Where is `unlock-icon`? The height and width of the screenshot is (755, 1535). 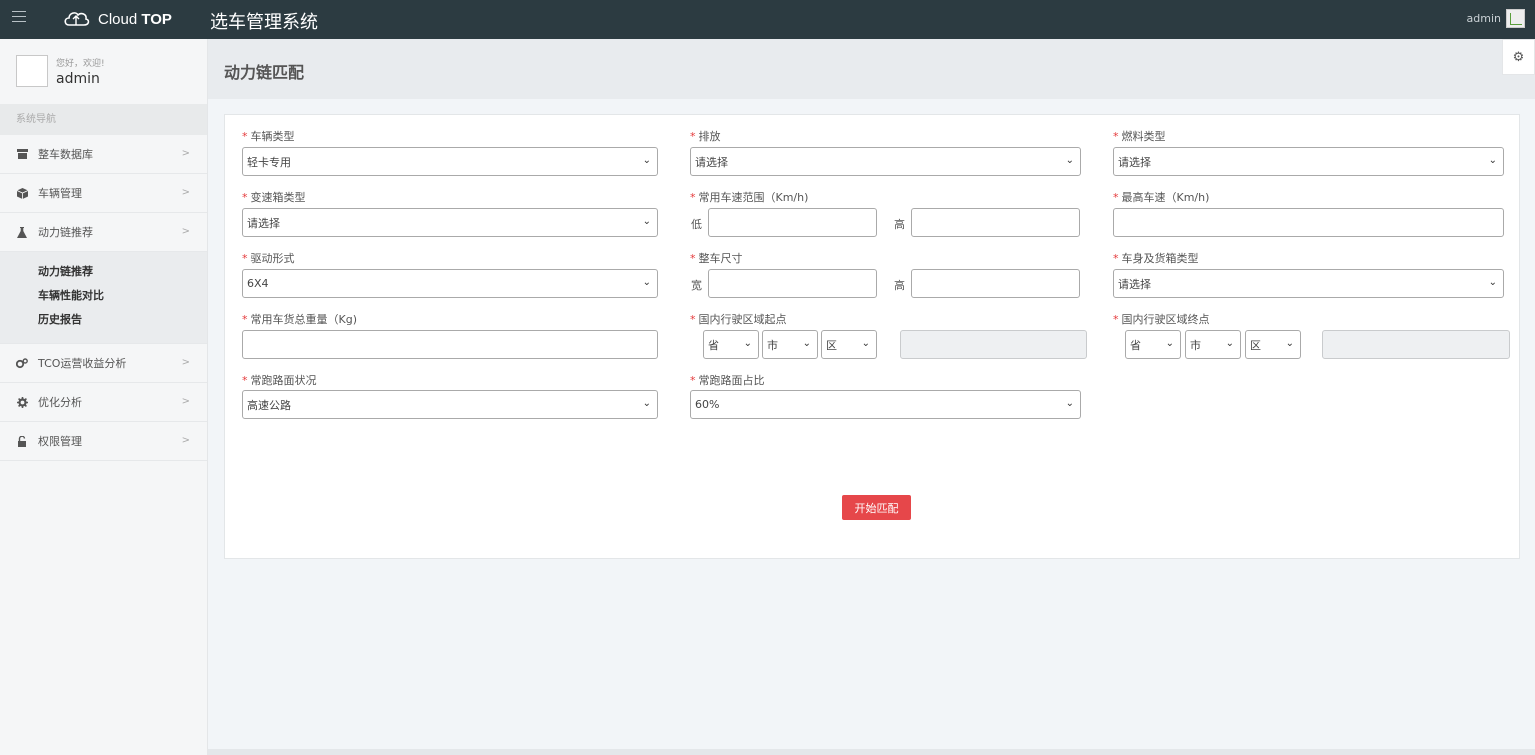 unlock-icon is located at coordinates (22, 441).